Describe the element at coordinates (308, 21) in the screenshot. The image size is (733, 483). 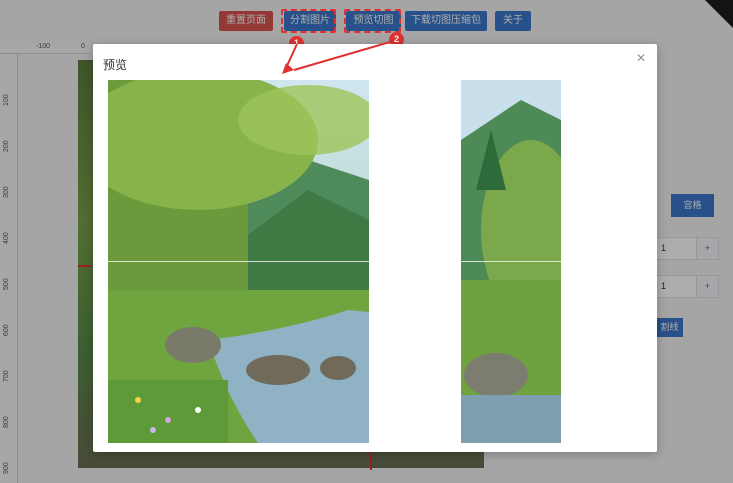
I see `annotation-box-split` at that location.